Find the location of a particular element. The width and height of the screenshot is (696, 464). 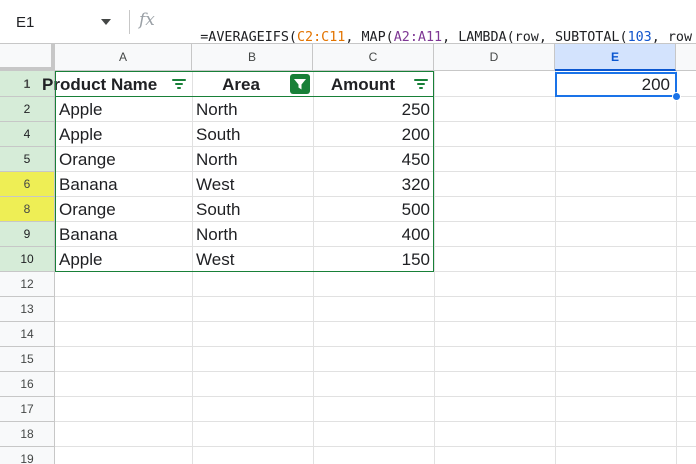

formula-token-range: C2:C11 is located at coordinates (321, 37).